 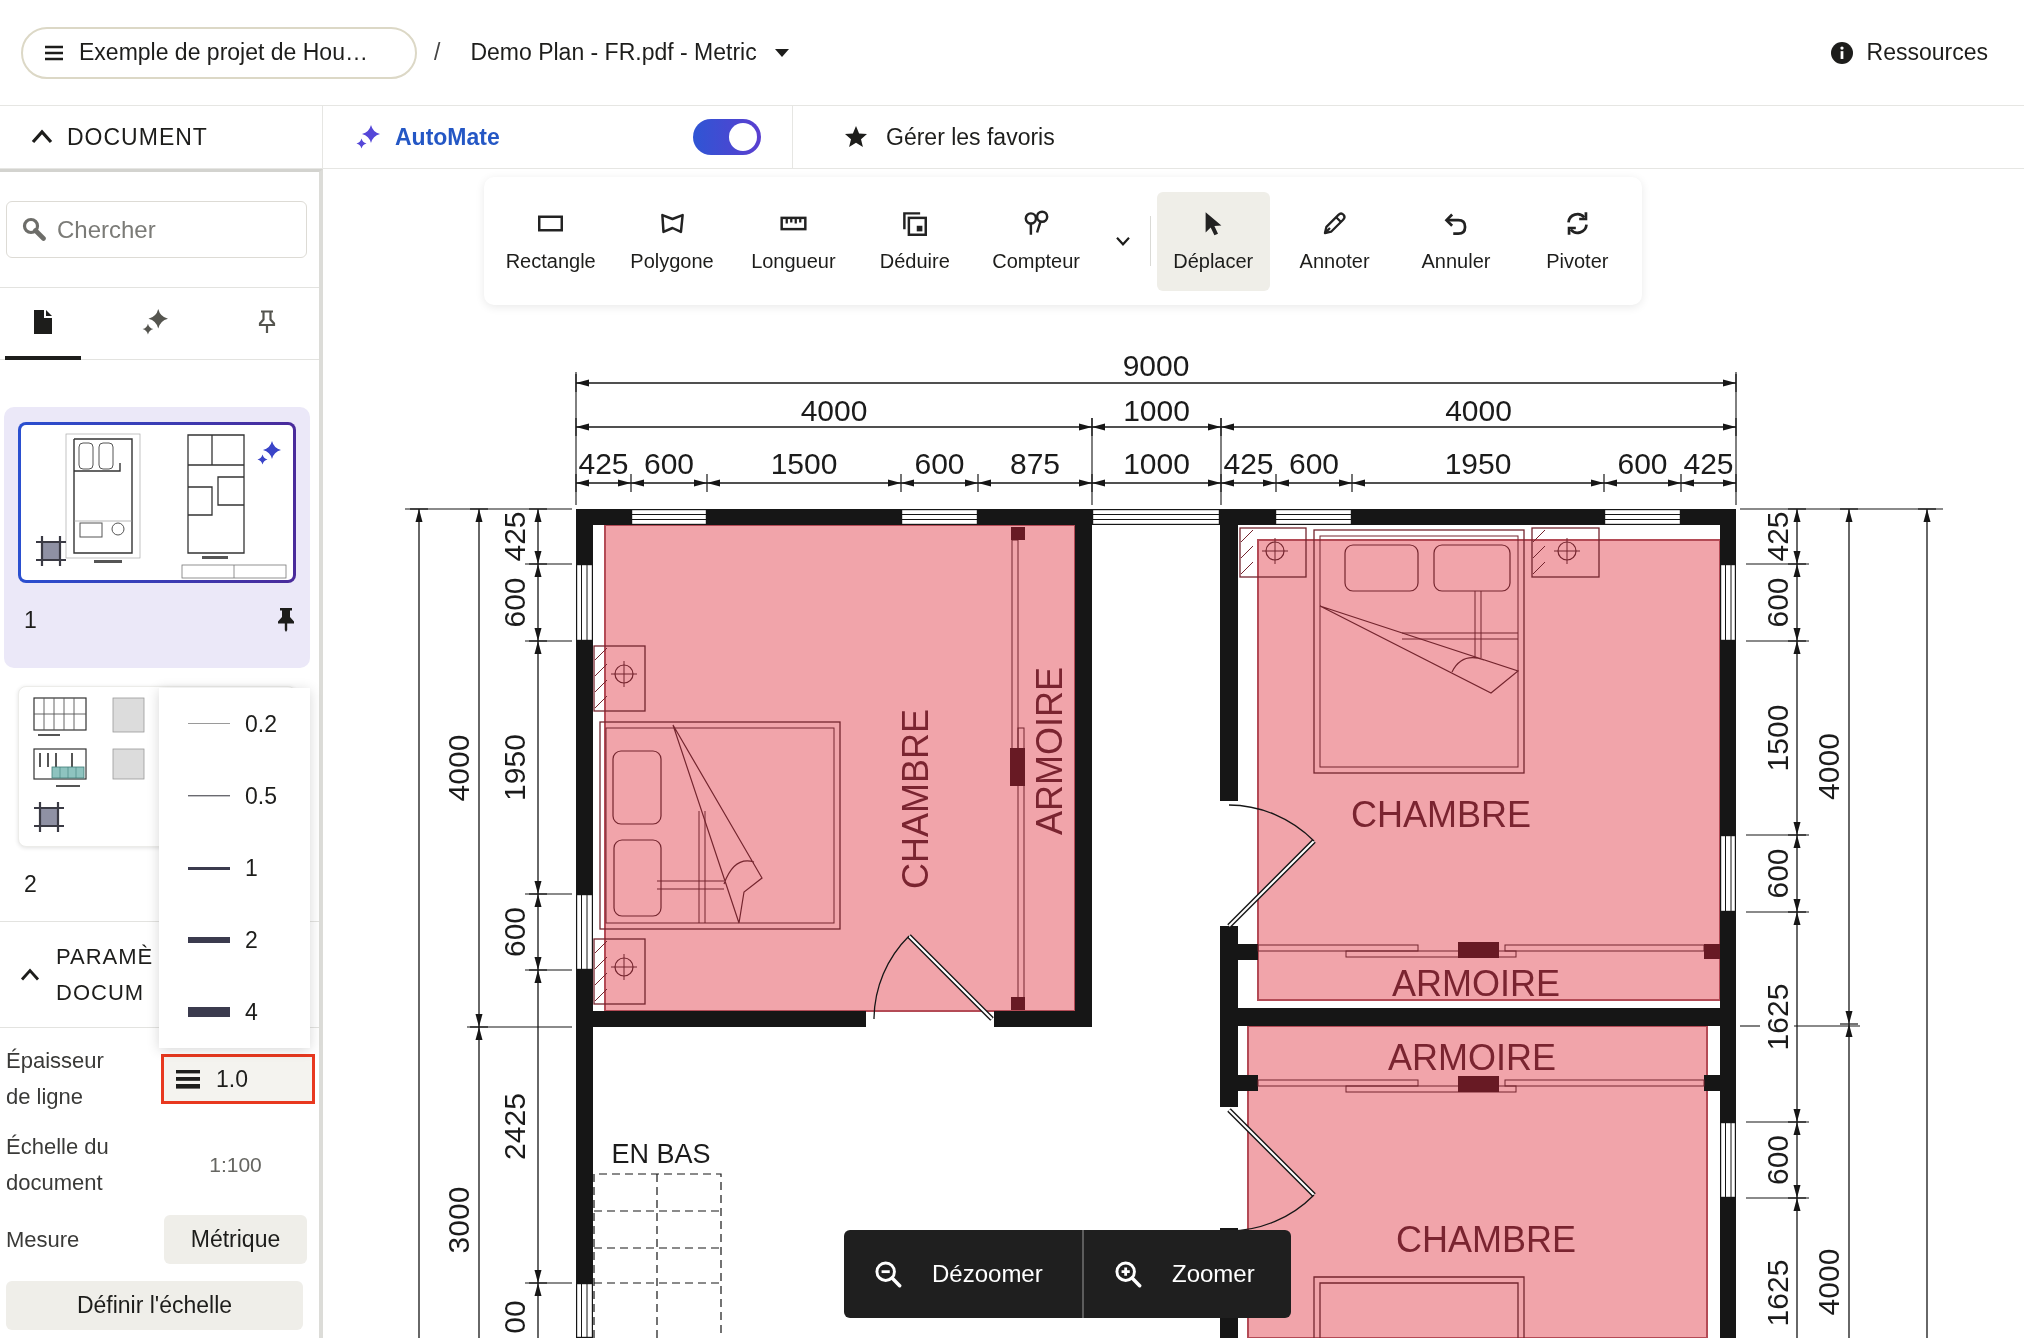 What do you see at coordinates (43, 1239) in the screenshot?
I see `field-label: Mesure` at bounding box center [43, 1239].